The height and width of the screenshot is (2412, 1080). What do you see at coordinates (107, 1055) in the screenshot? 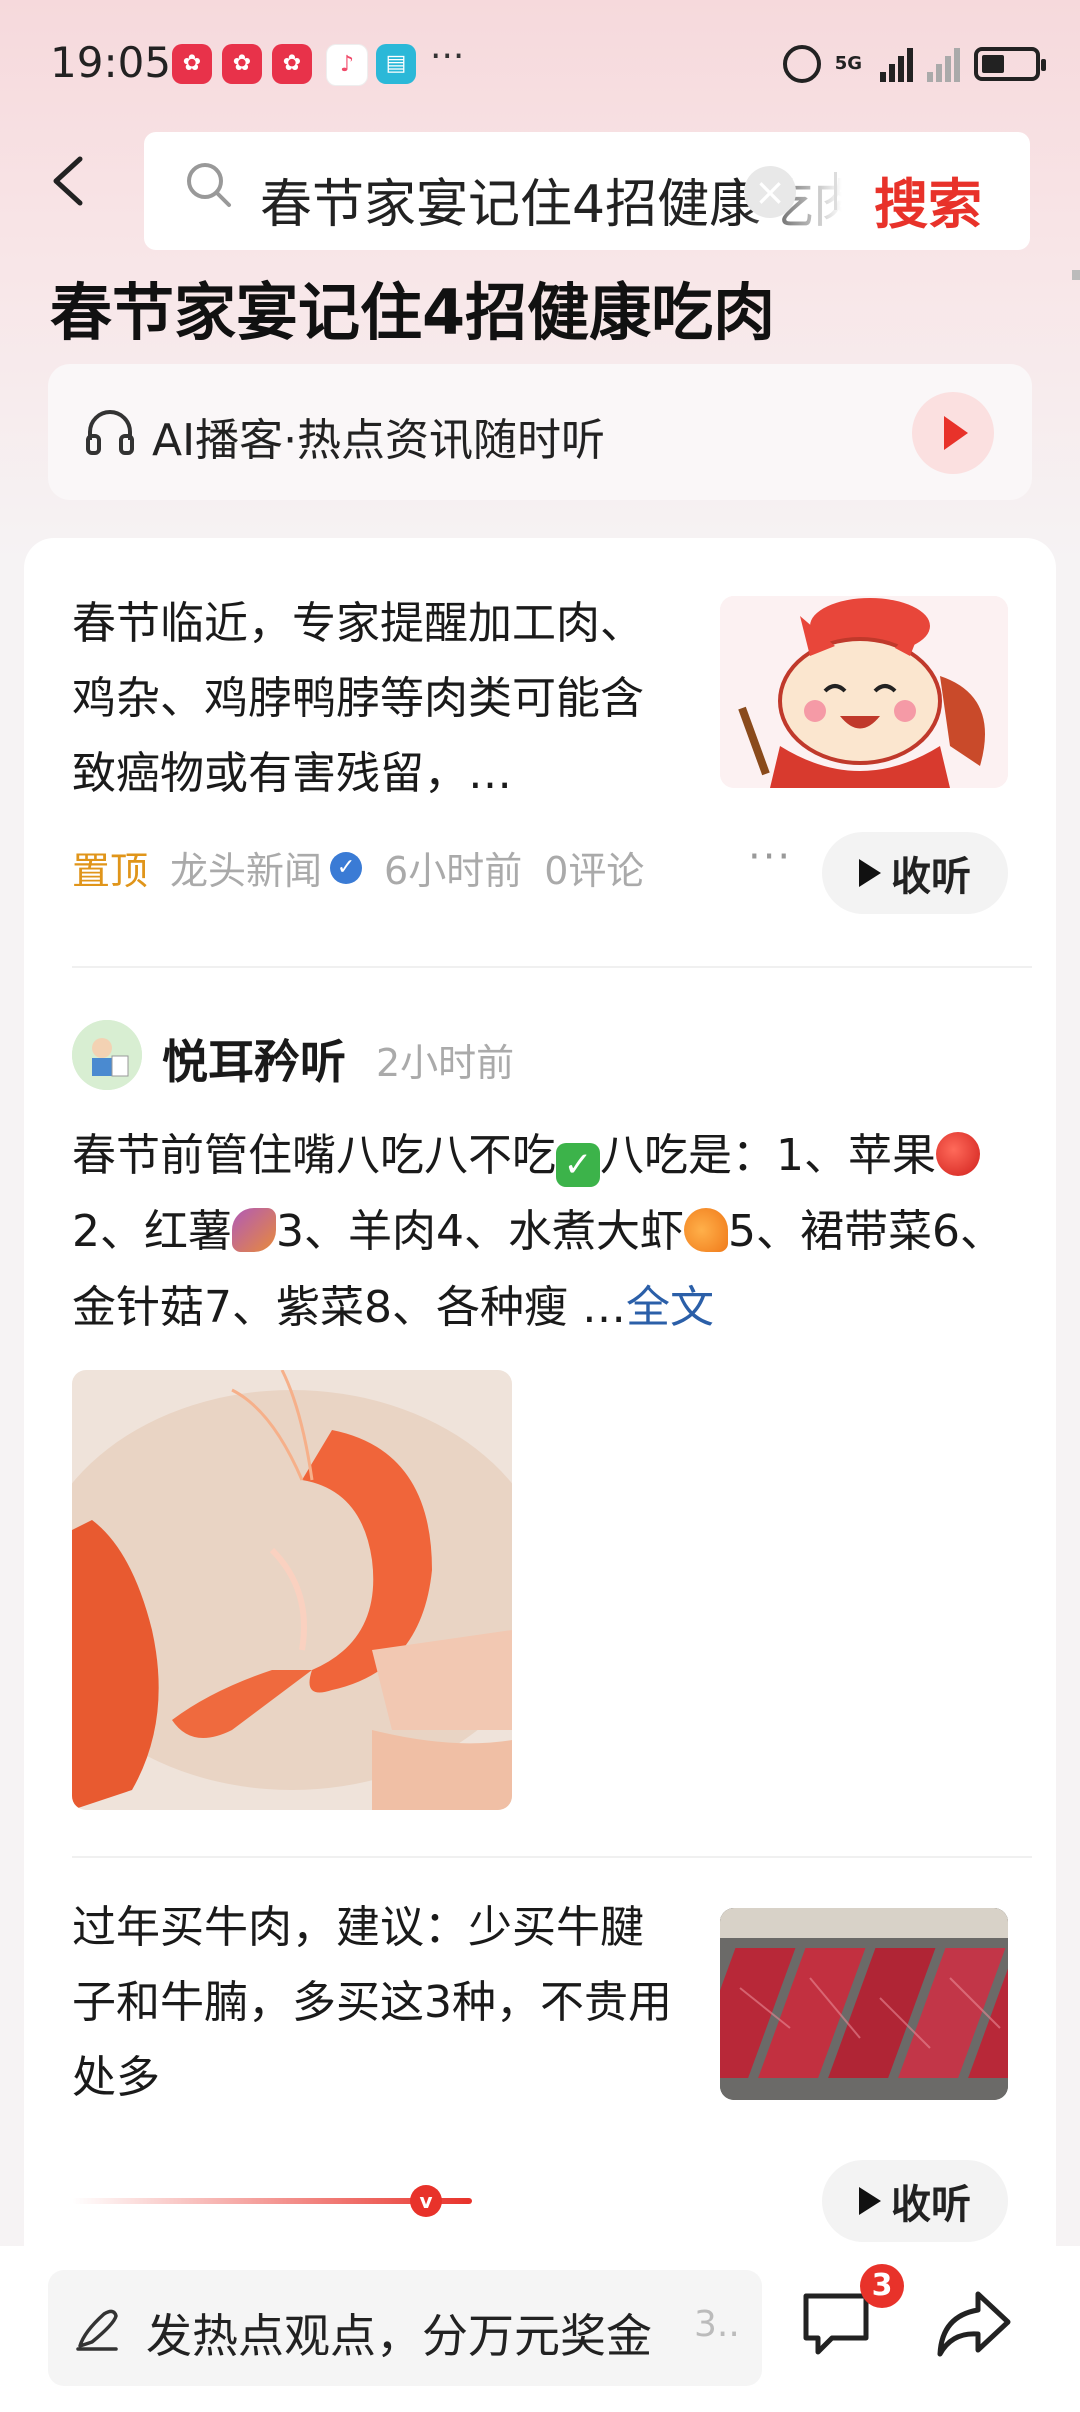
I see `avatar` at bounding box center [107, 1055].